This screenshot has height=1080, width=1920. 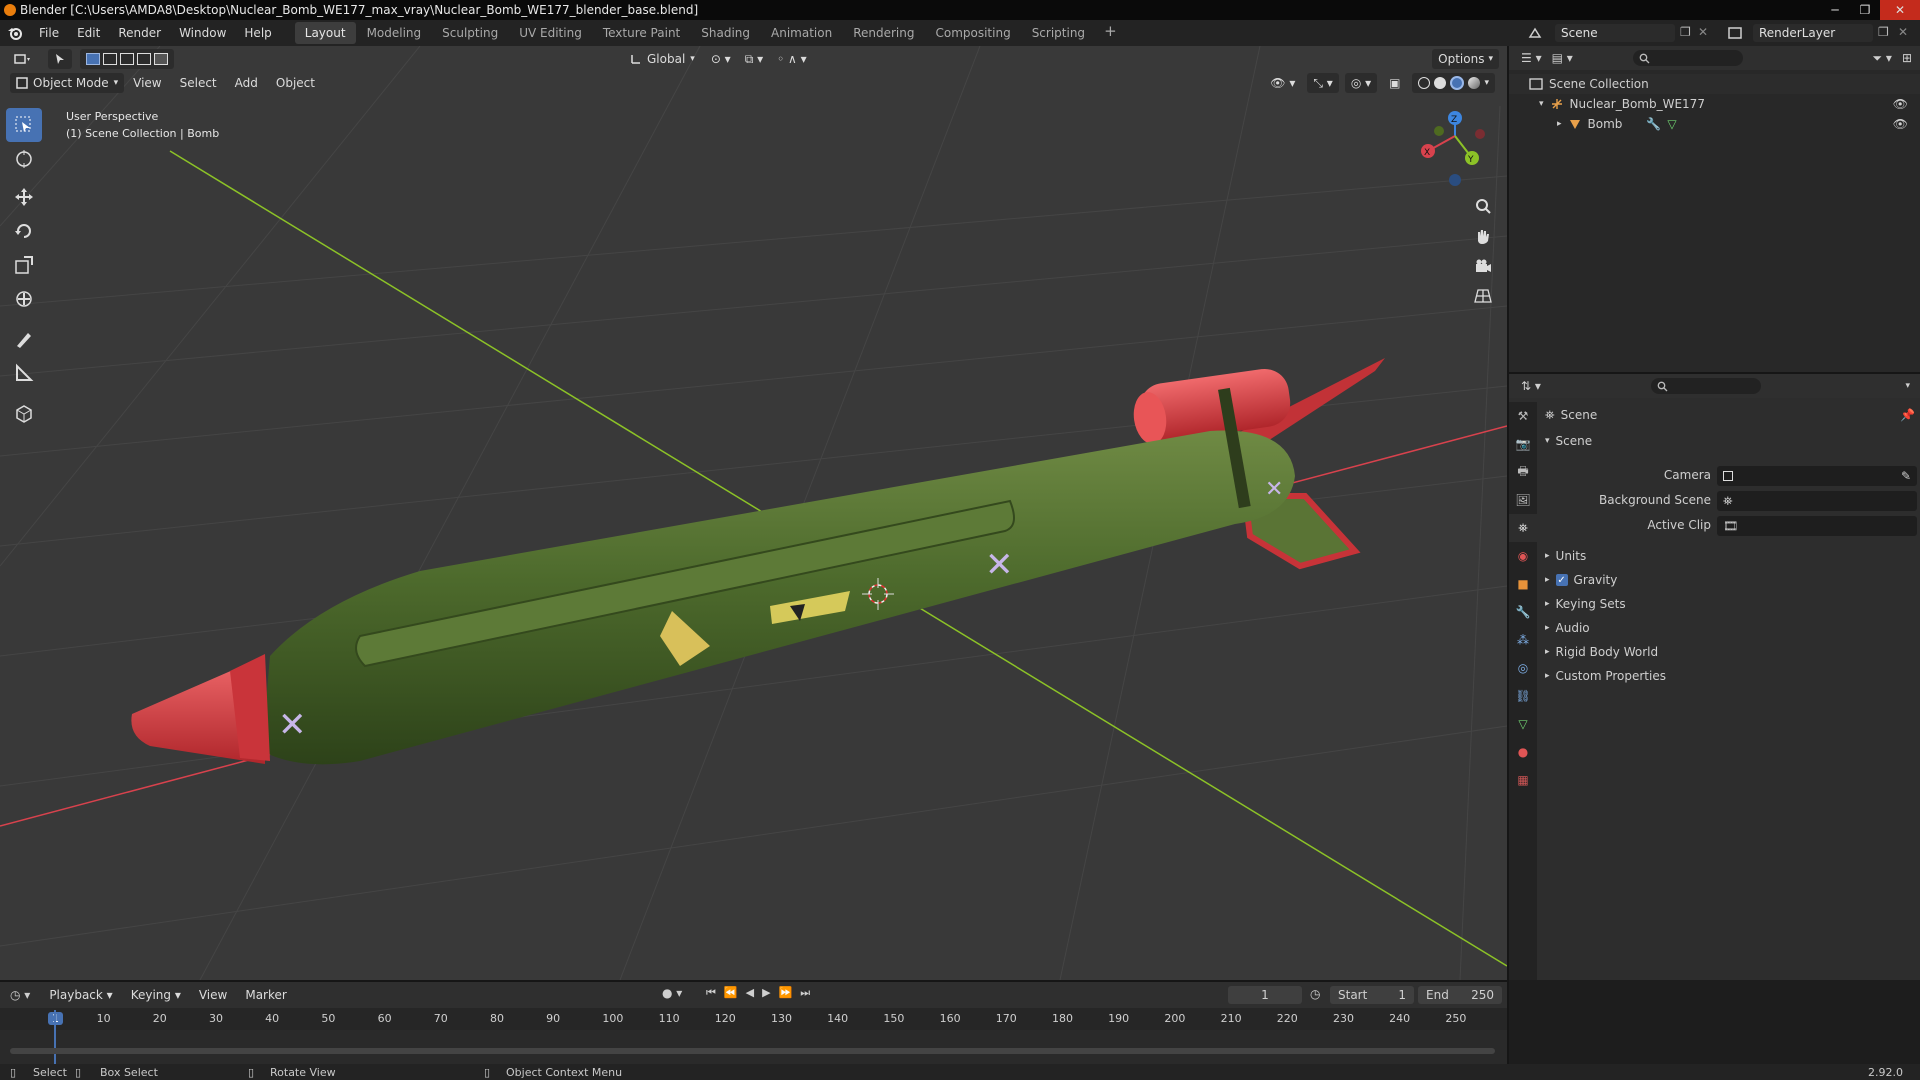 What do you see at coordinates (1531, 58) in the screenshot?
I see `outliner-editor-icon: ☰ ▾` at bounding box center [1531, 58].